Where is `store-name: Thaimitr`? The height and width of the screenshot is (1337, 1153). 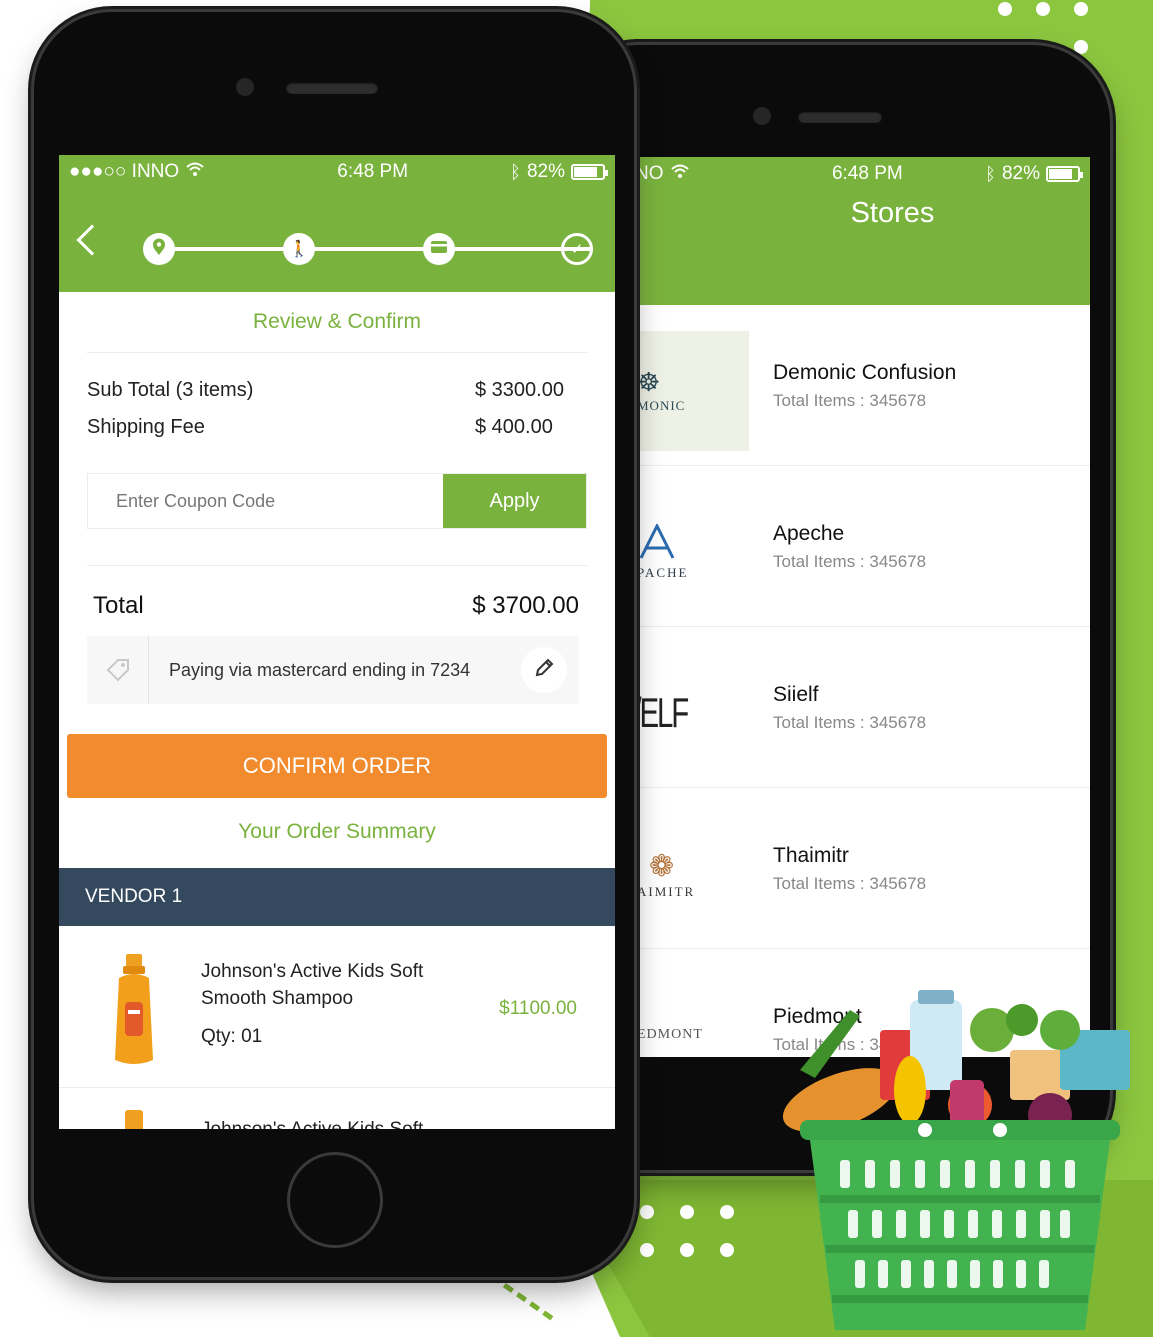 store-name: Thaimitr is located at coordinates (811, 855).